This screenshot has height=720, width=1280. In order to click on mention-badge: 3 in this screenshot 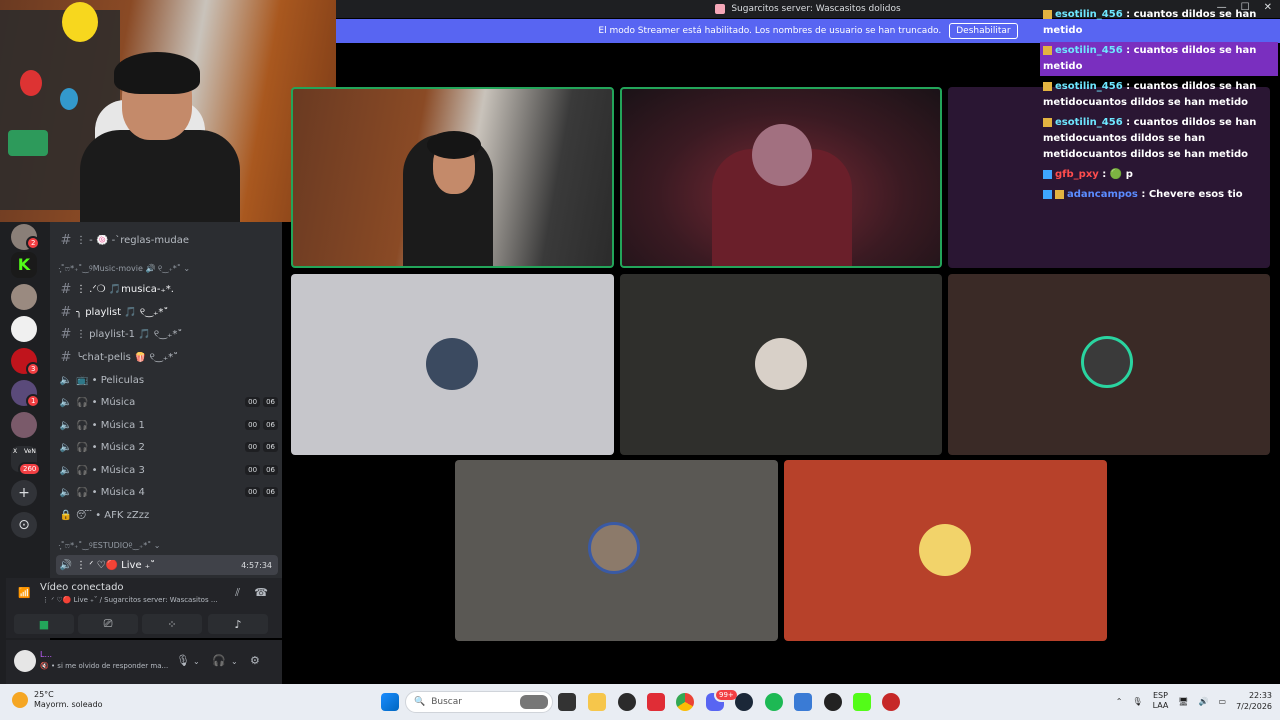, I will do `click(33, 369)`.